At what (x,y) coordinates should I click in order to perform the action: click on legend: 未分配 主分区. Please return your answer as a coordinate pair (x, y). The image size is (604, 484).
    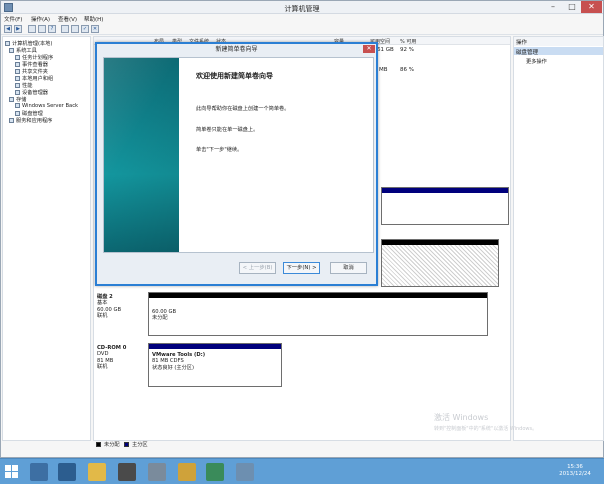
    Looking at the image, I should click on (302, 445).